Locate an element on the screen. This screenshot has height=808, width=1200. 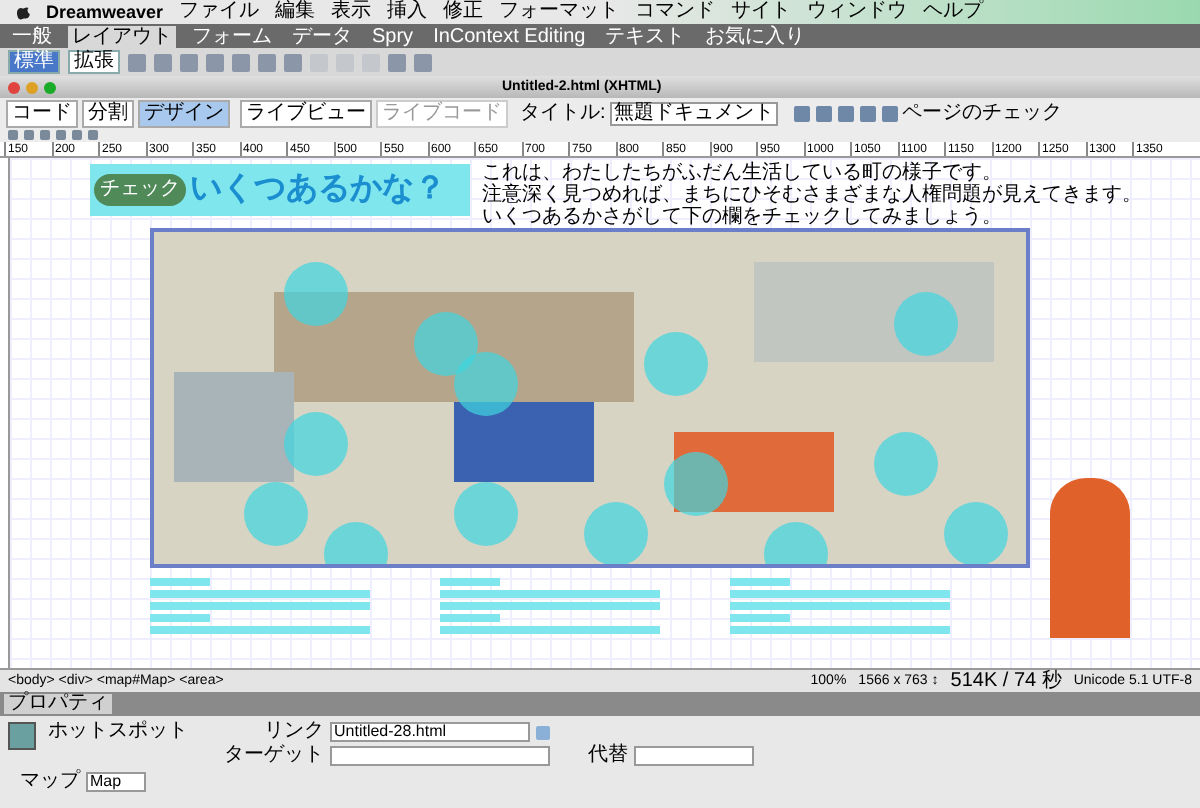
alt-select is located at coordinates (694, 756).